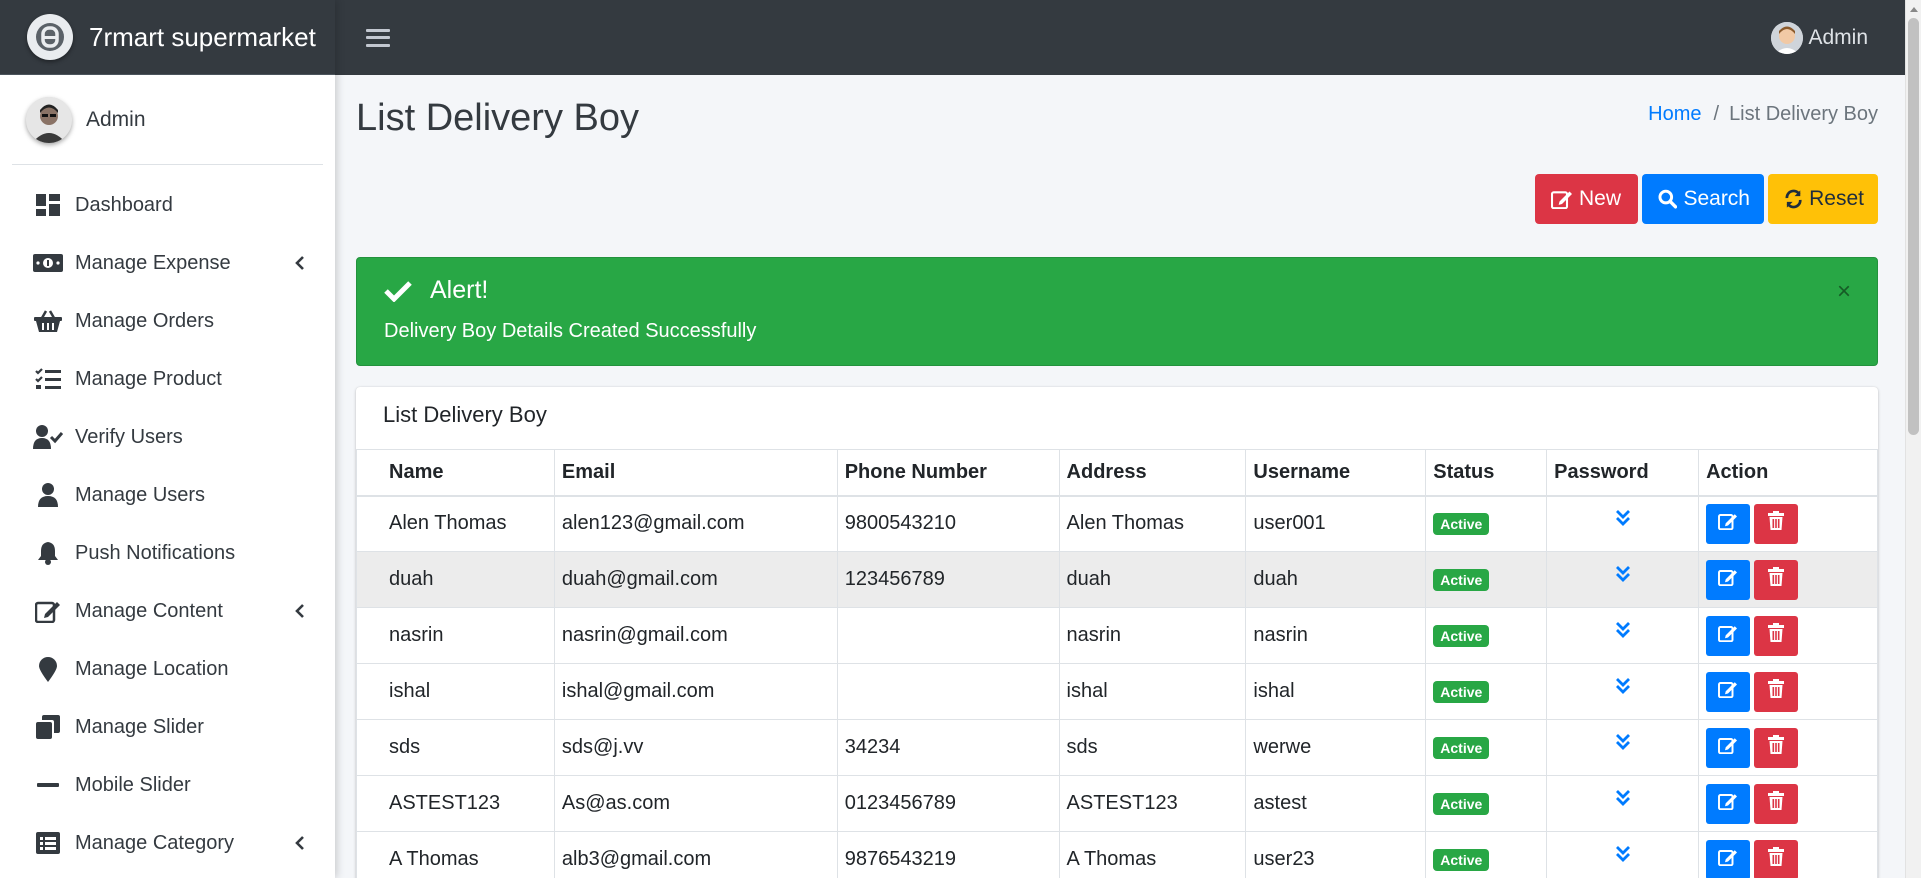 The height and width of the screenshot is (878, 1921). I want to click on table-row: ishal ishal@gmail.com ishal ishal Active, so click(1117, 691).